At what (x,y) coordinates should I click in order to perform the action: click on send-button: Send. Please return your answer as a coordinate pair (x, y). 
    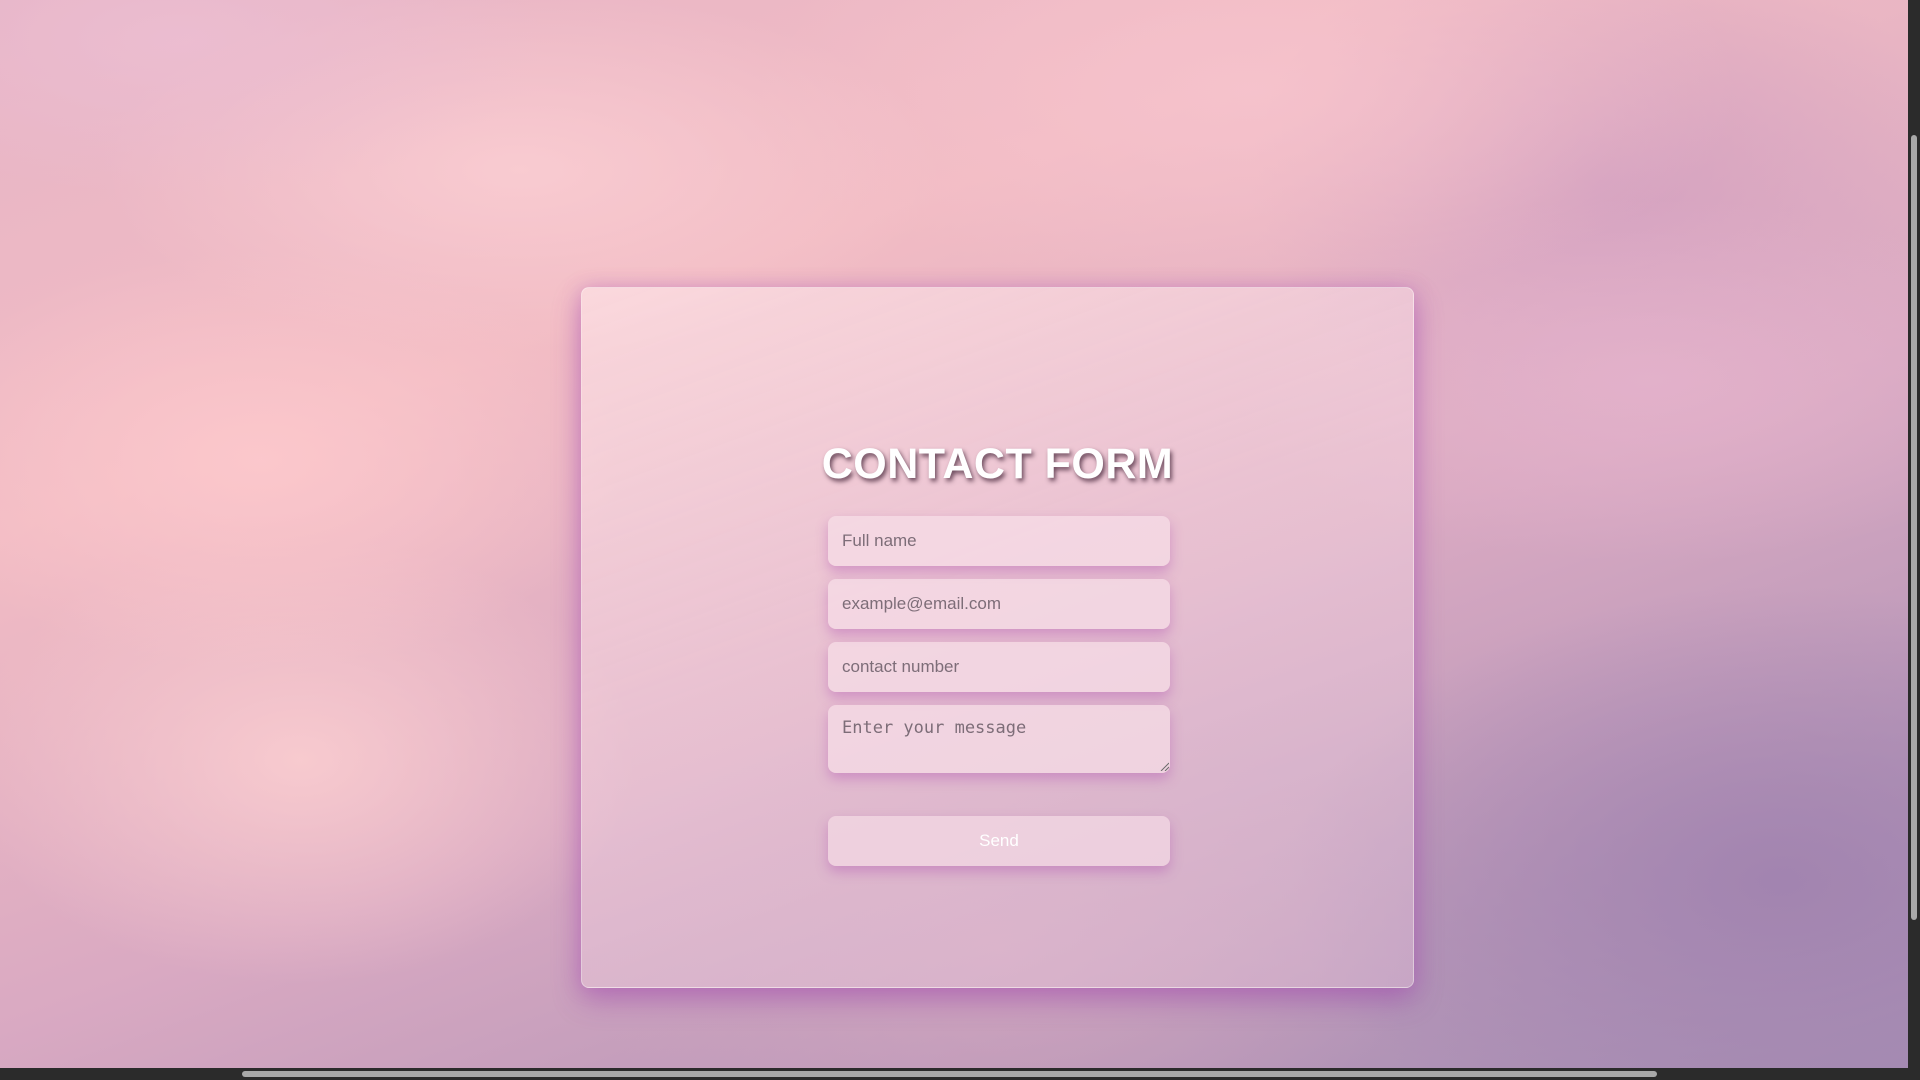
    Looking at the image, I should click on (999, 841).